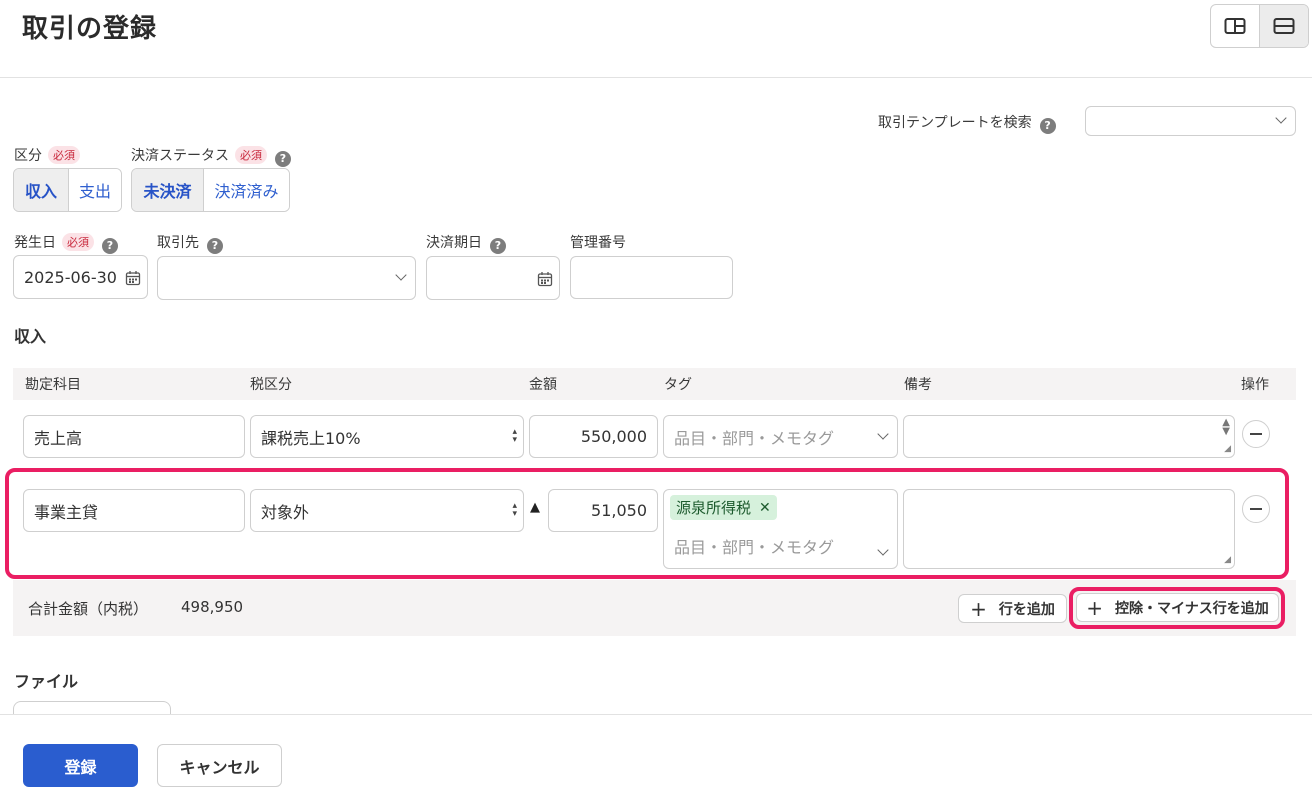  I want to click on date-value: 2025-06-30, so click(70, 277).